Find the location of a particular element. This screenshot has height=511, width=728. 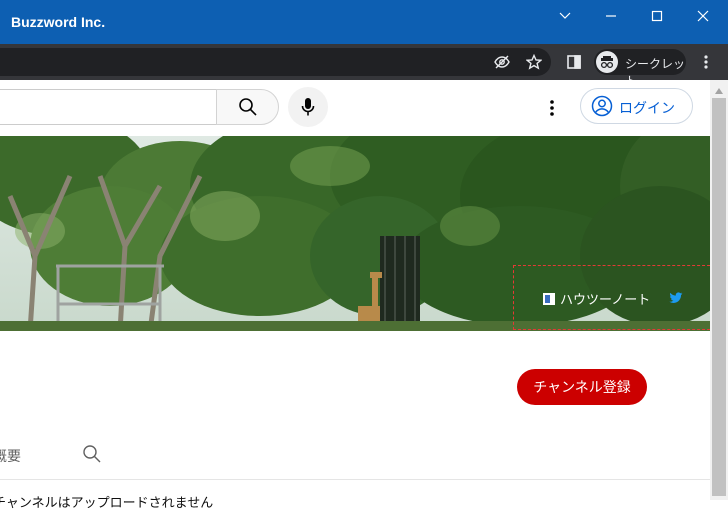

voice-search-button is located at coordinates (308, 107).